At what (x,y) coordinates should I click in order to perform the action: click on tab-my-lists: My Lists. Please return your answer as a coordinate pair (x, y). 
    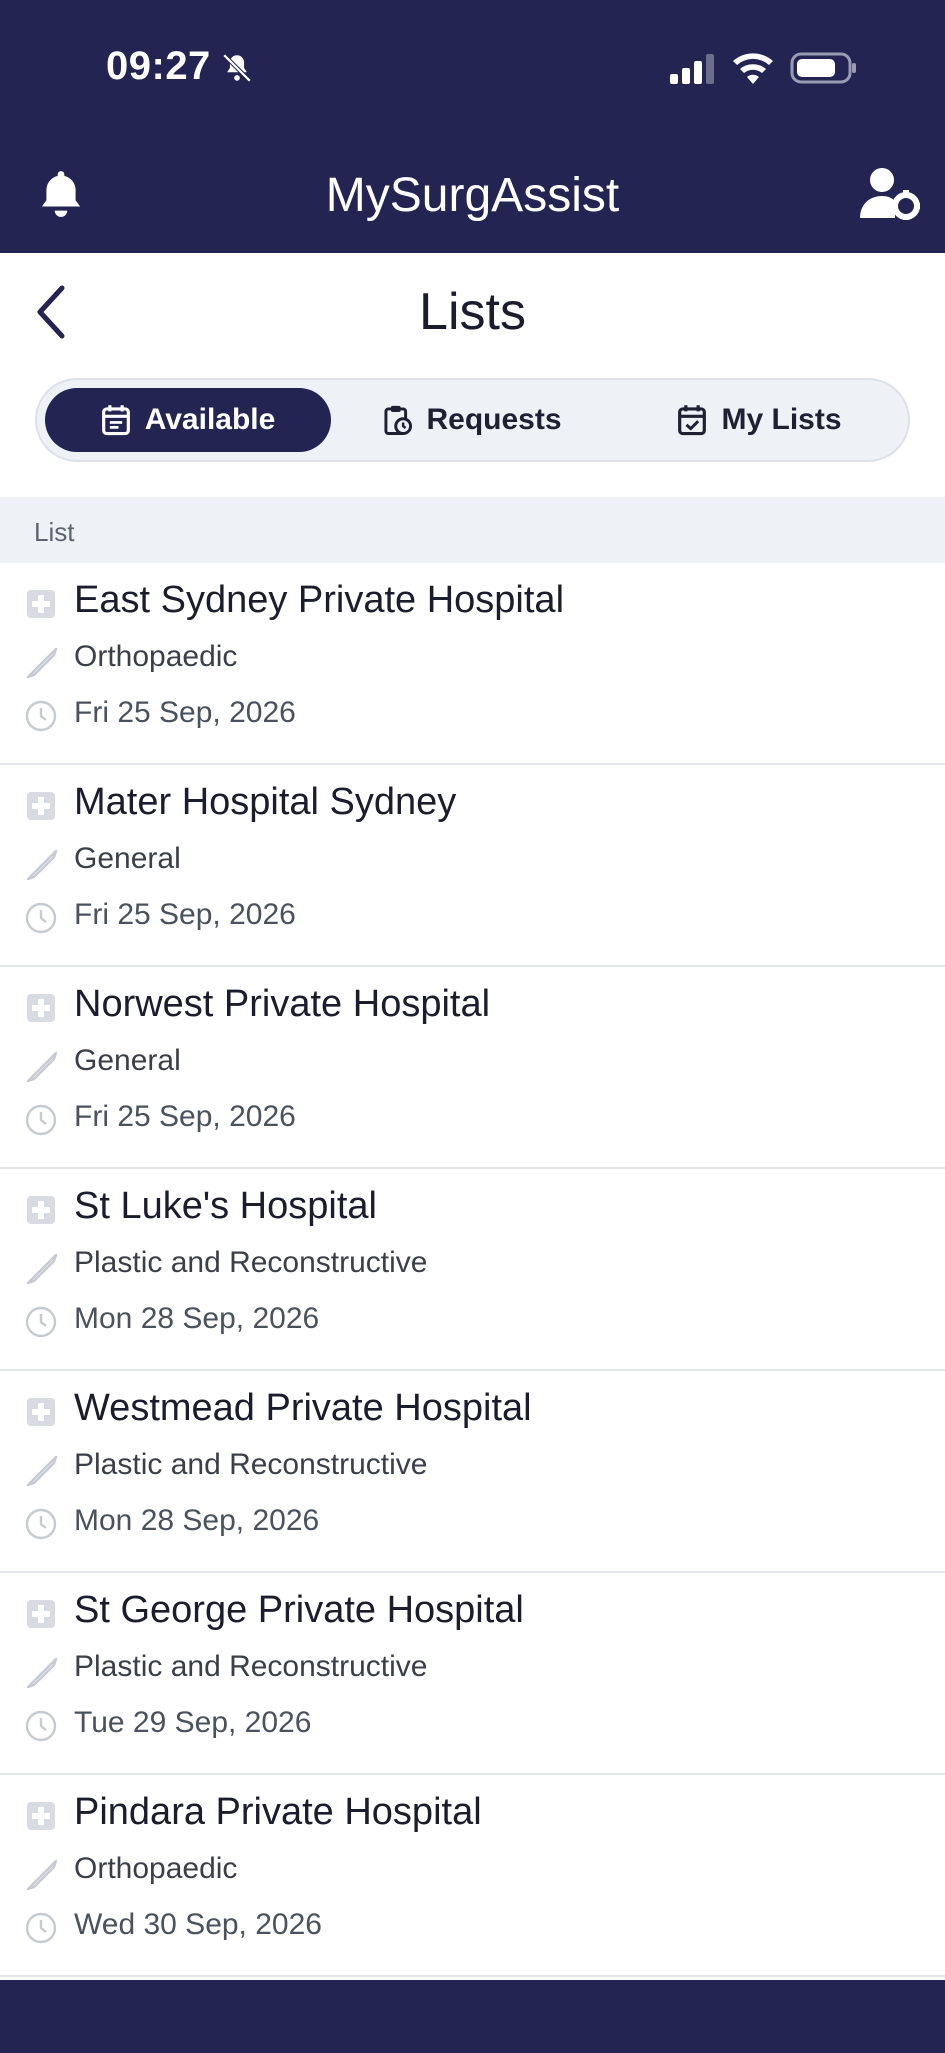
    Looking at the image, I should click on (759, 420).